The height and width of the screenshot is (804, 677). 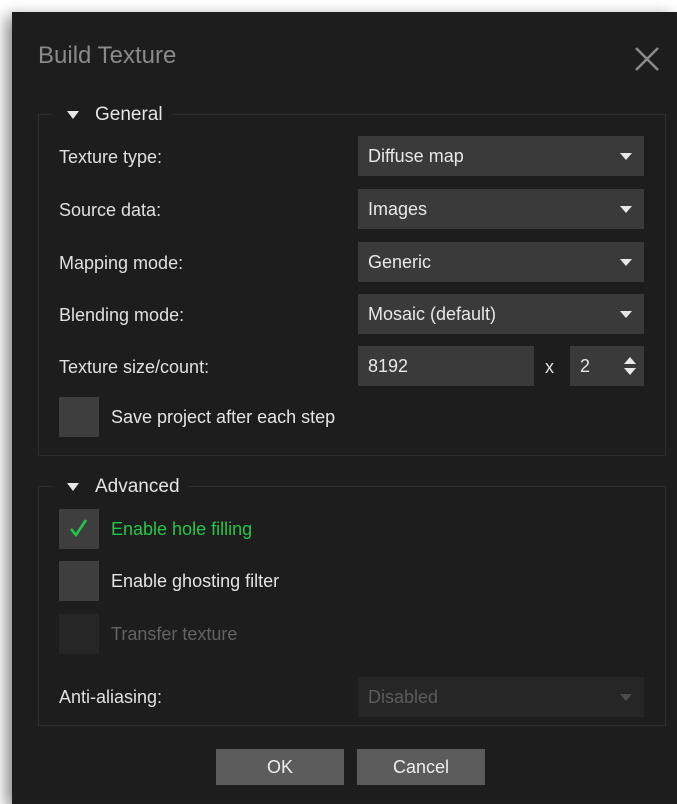 I want to click on save-project-checkbox-row: Save project after each step, so click(x=197, y=417).